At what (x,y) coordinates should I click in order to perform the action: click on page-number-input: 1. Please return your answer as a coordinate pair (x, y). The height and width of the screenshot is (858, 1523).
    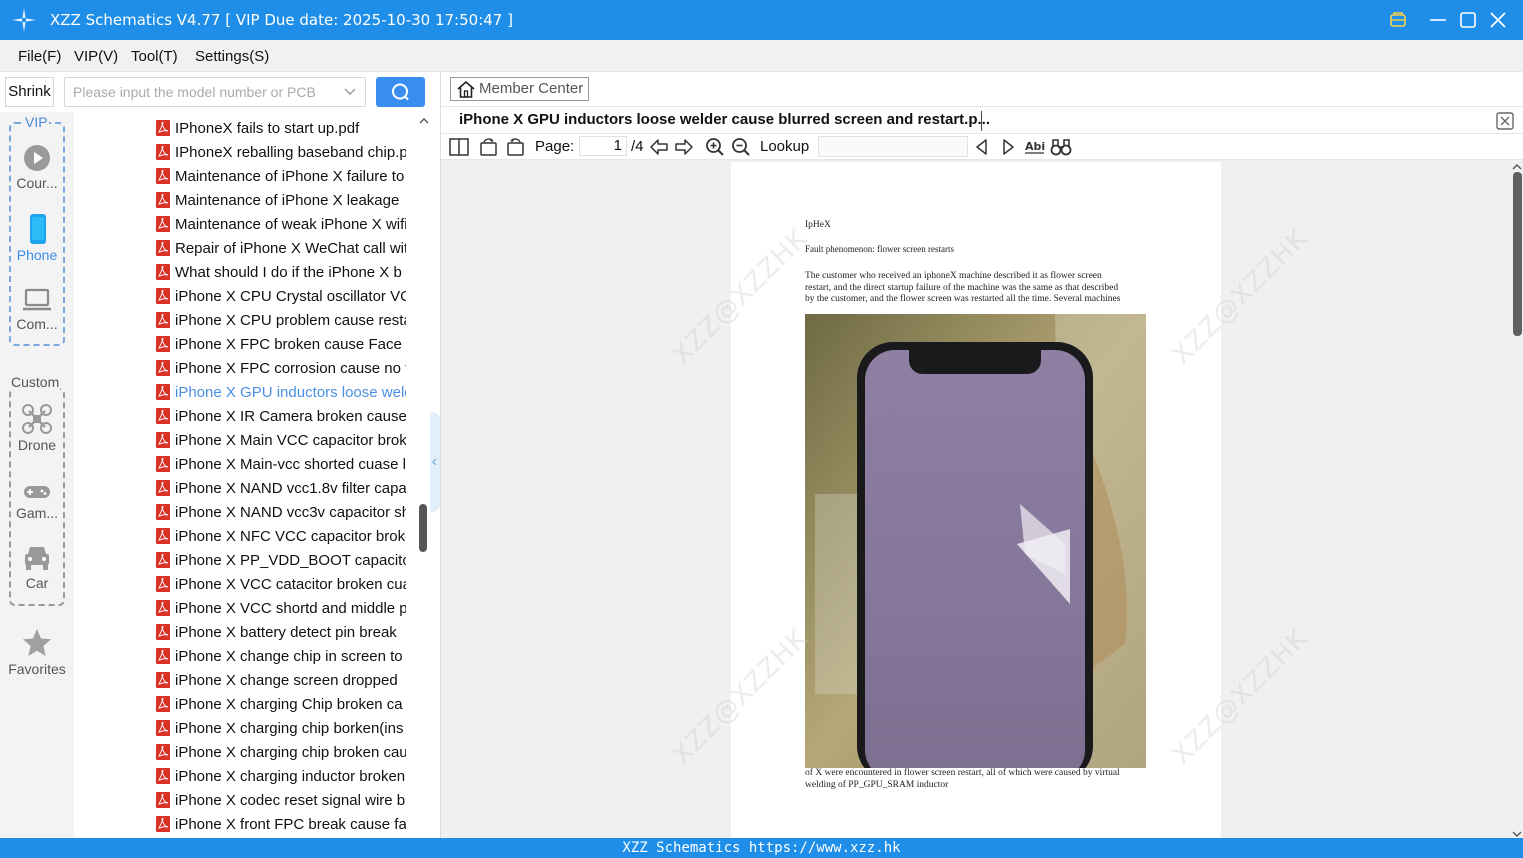
    Looking at the image, I should click on (603, 146).